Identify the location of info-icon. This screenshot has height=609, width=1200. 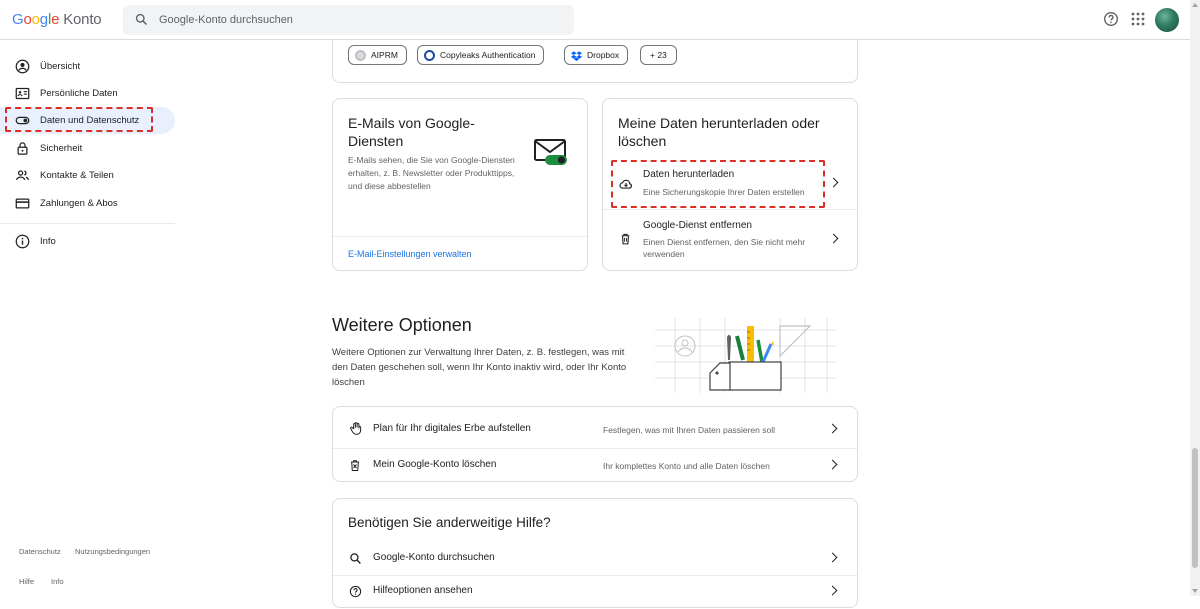
(22, 241).